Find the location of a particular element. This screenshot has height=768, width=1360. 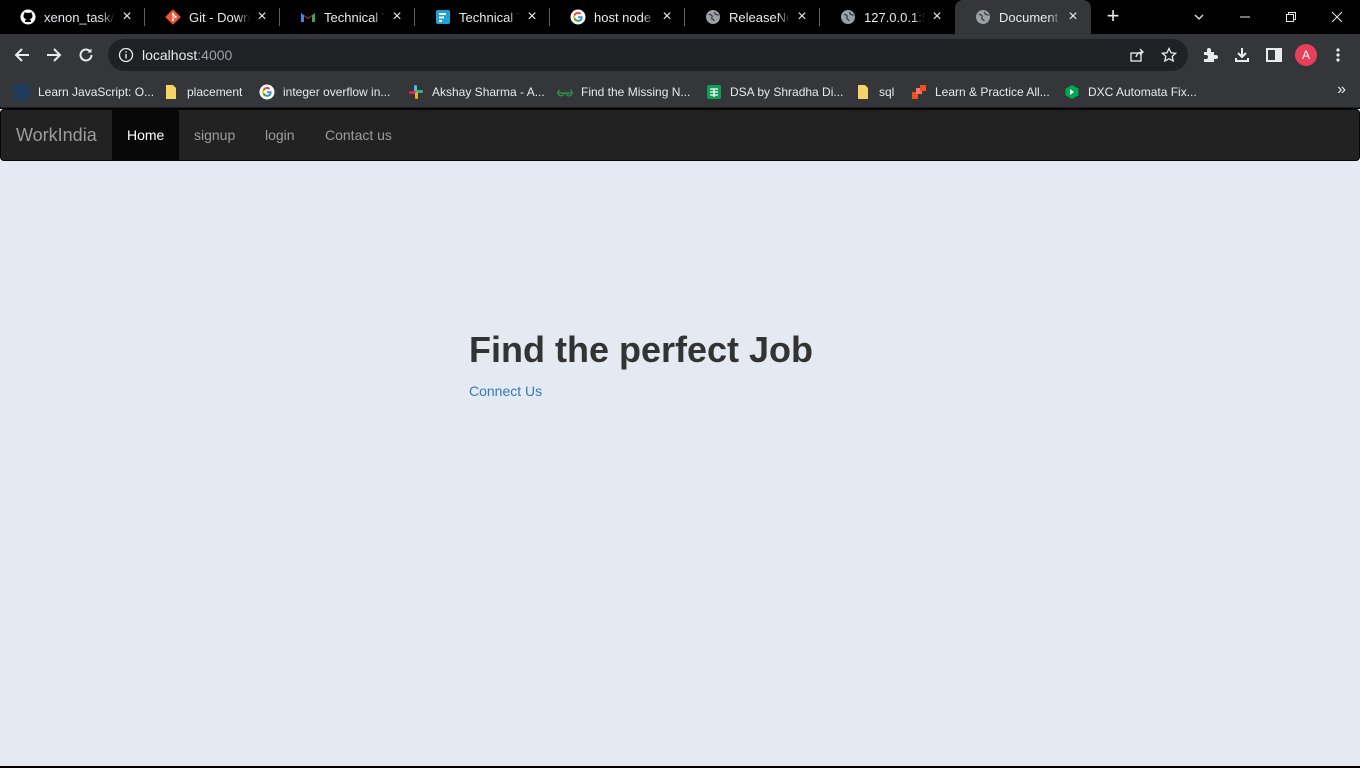

bookmark-label: placement is located at coordinates (215, 92).